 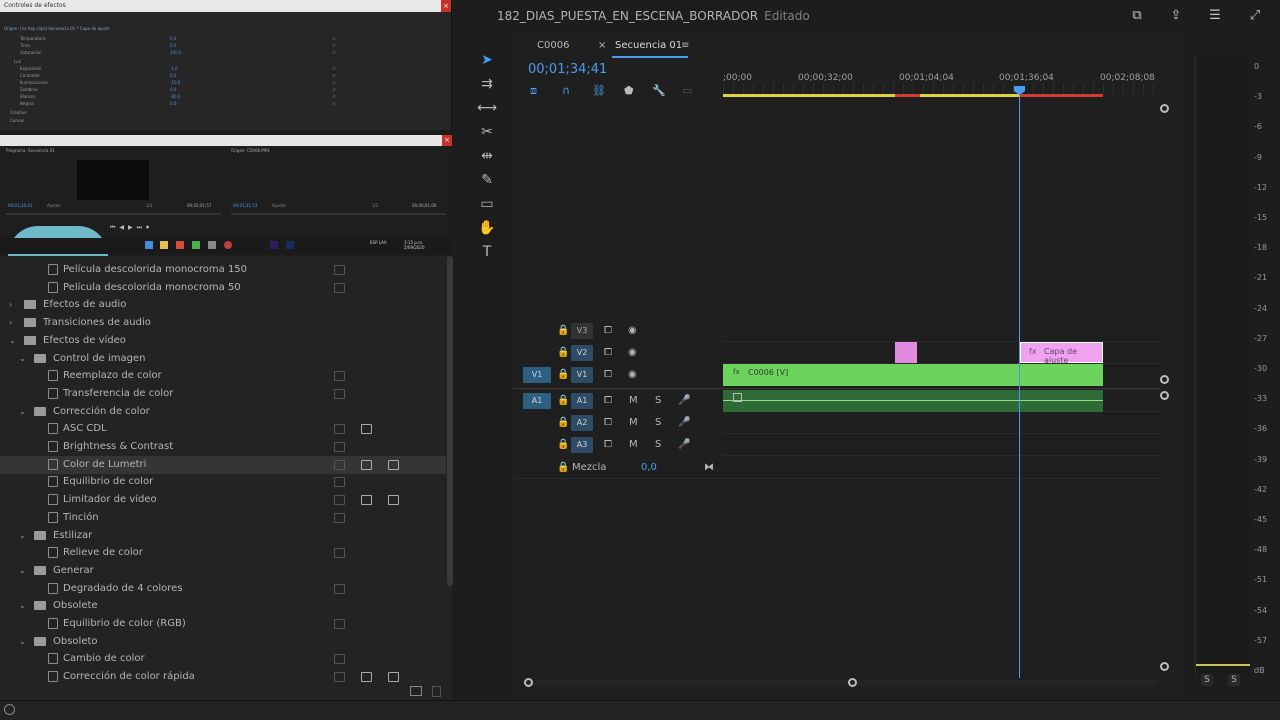 I want to click on clip-adjustment-layer: fx Capa de ajuste, so click(x=1061, y=353).